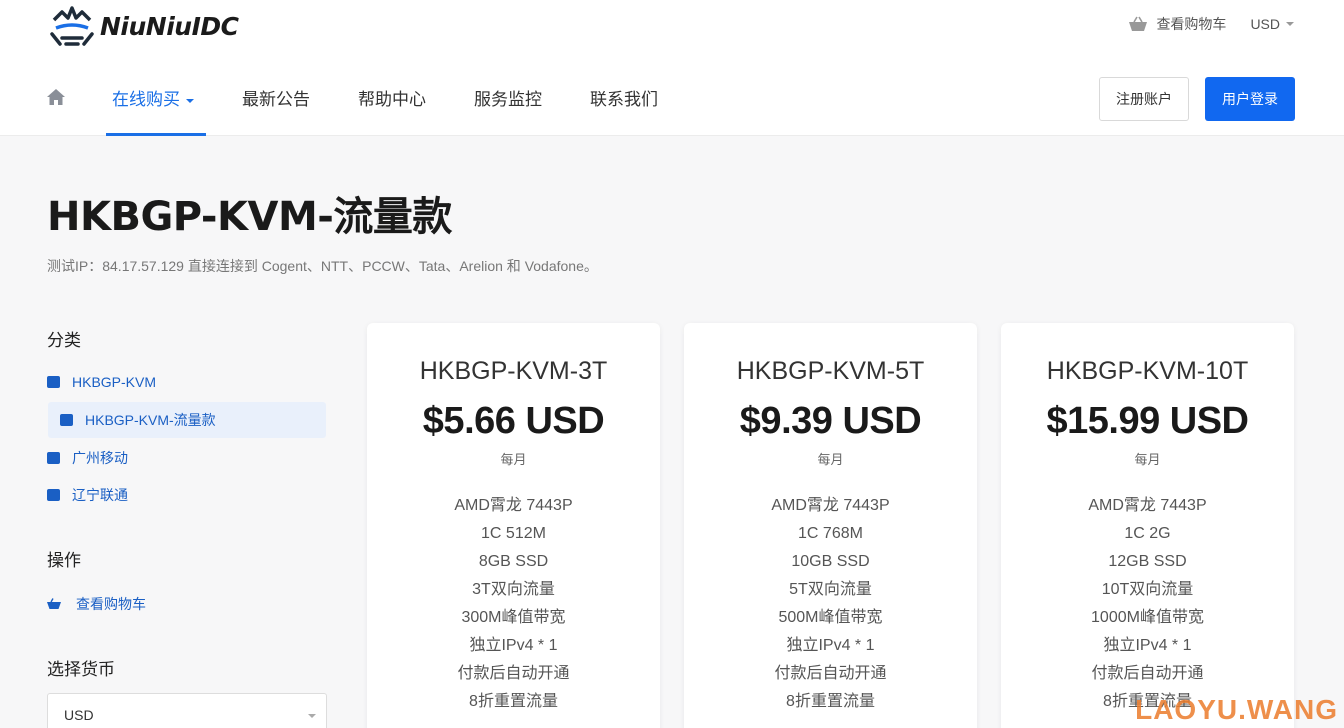 This screenshot has height=728, width=1344. Describe the element at coordinates (513, 617) in the screenshot. I see `feature-item: 300M峰值带宽` at that location.